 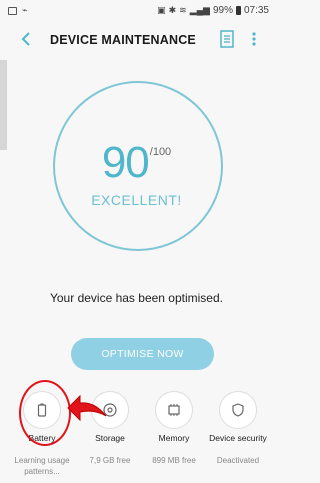 I want to click on lock-icon: ▣, so click(x=161, y=10).